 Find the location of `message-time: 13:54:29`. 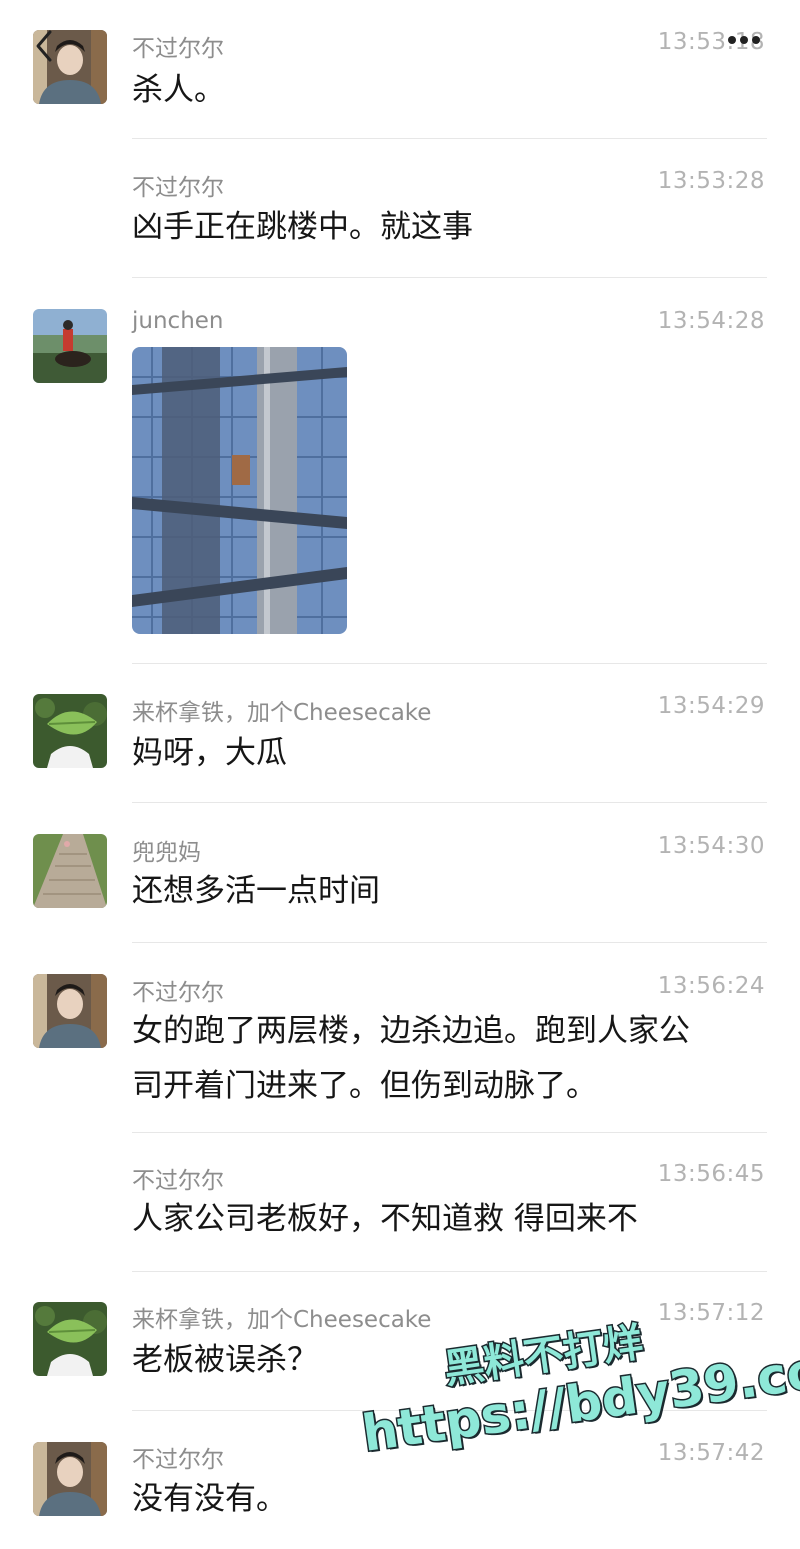

message-time: 13:54:29 is located at coordinates (711, 706).